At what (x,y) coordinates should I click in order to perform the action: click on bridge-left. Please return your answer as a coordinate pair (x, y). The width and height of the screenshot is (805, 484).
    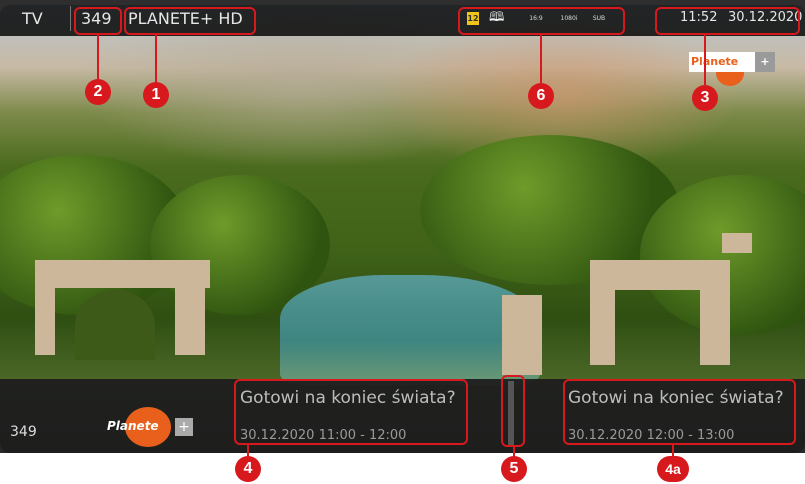
    Looking at the image, I should click on (122, 274).